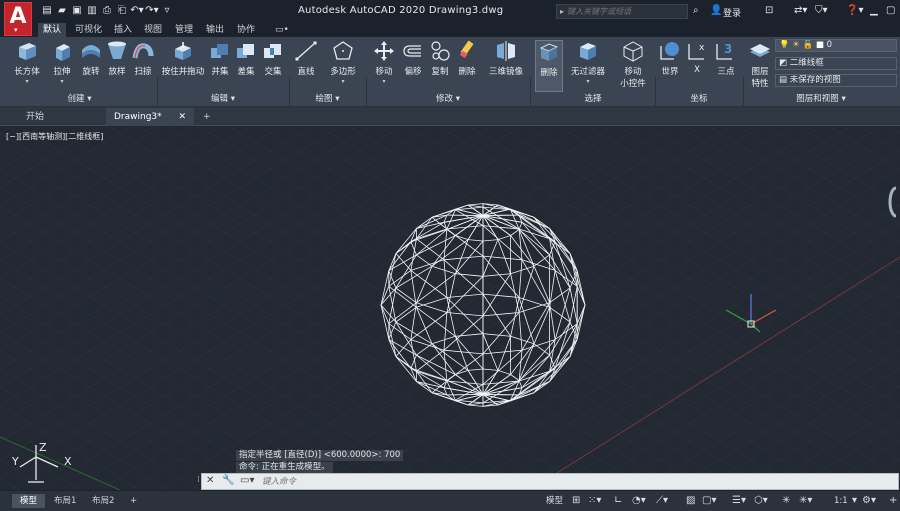  Describe the element at coordinates (384, 62) in the screenshot. I see `move-tool: 移动 ▾` at that location.